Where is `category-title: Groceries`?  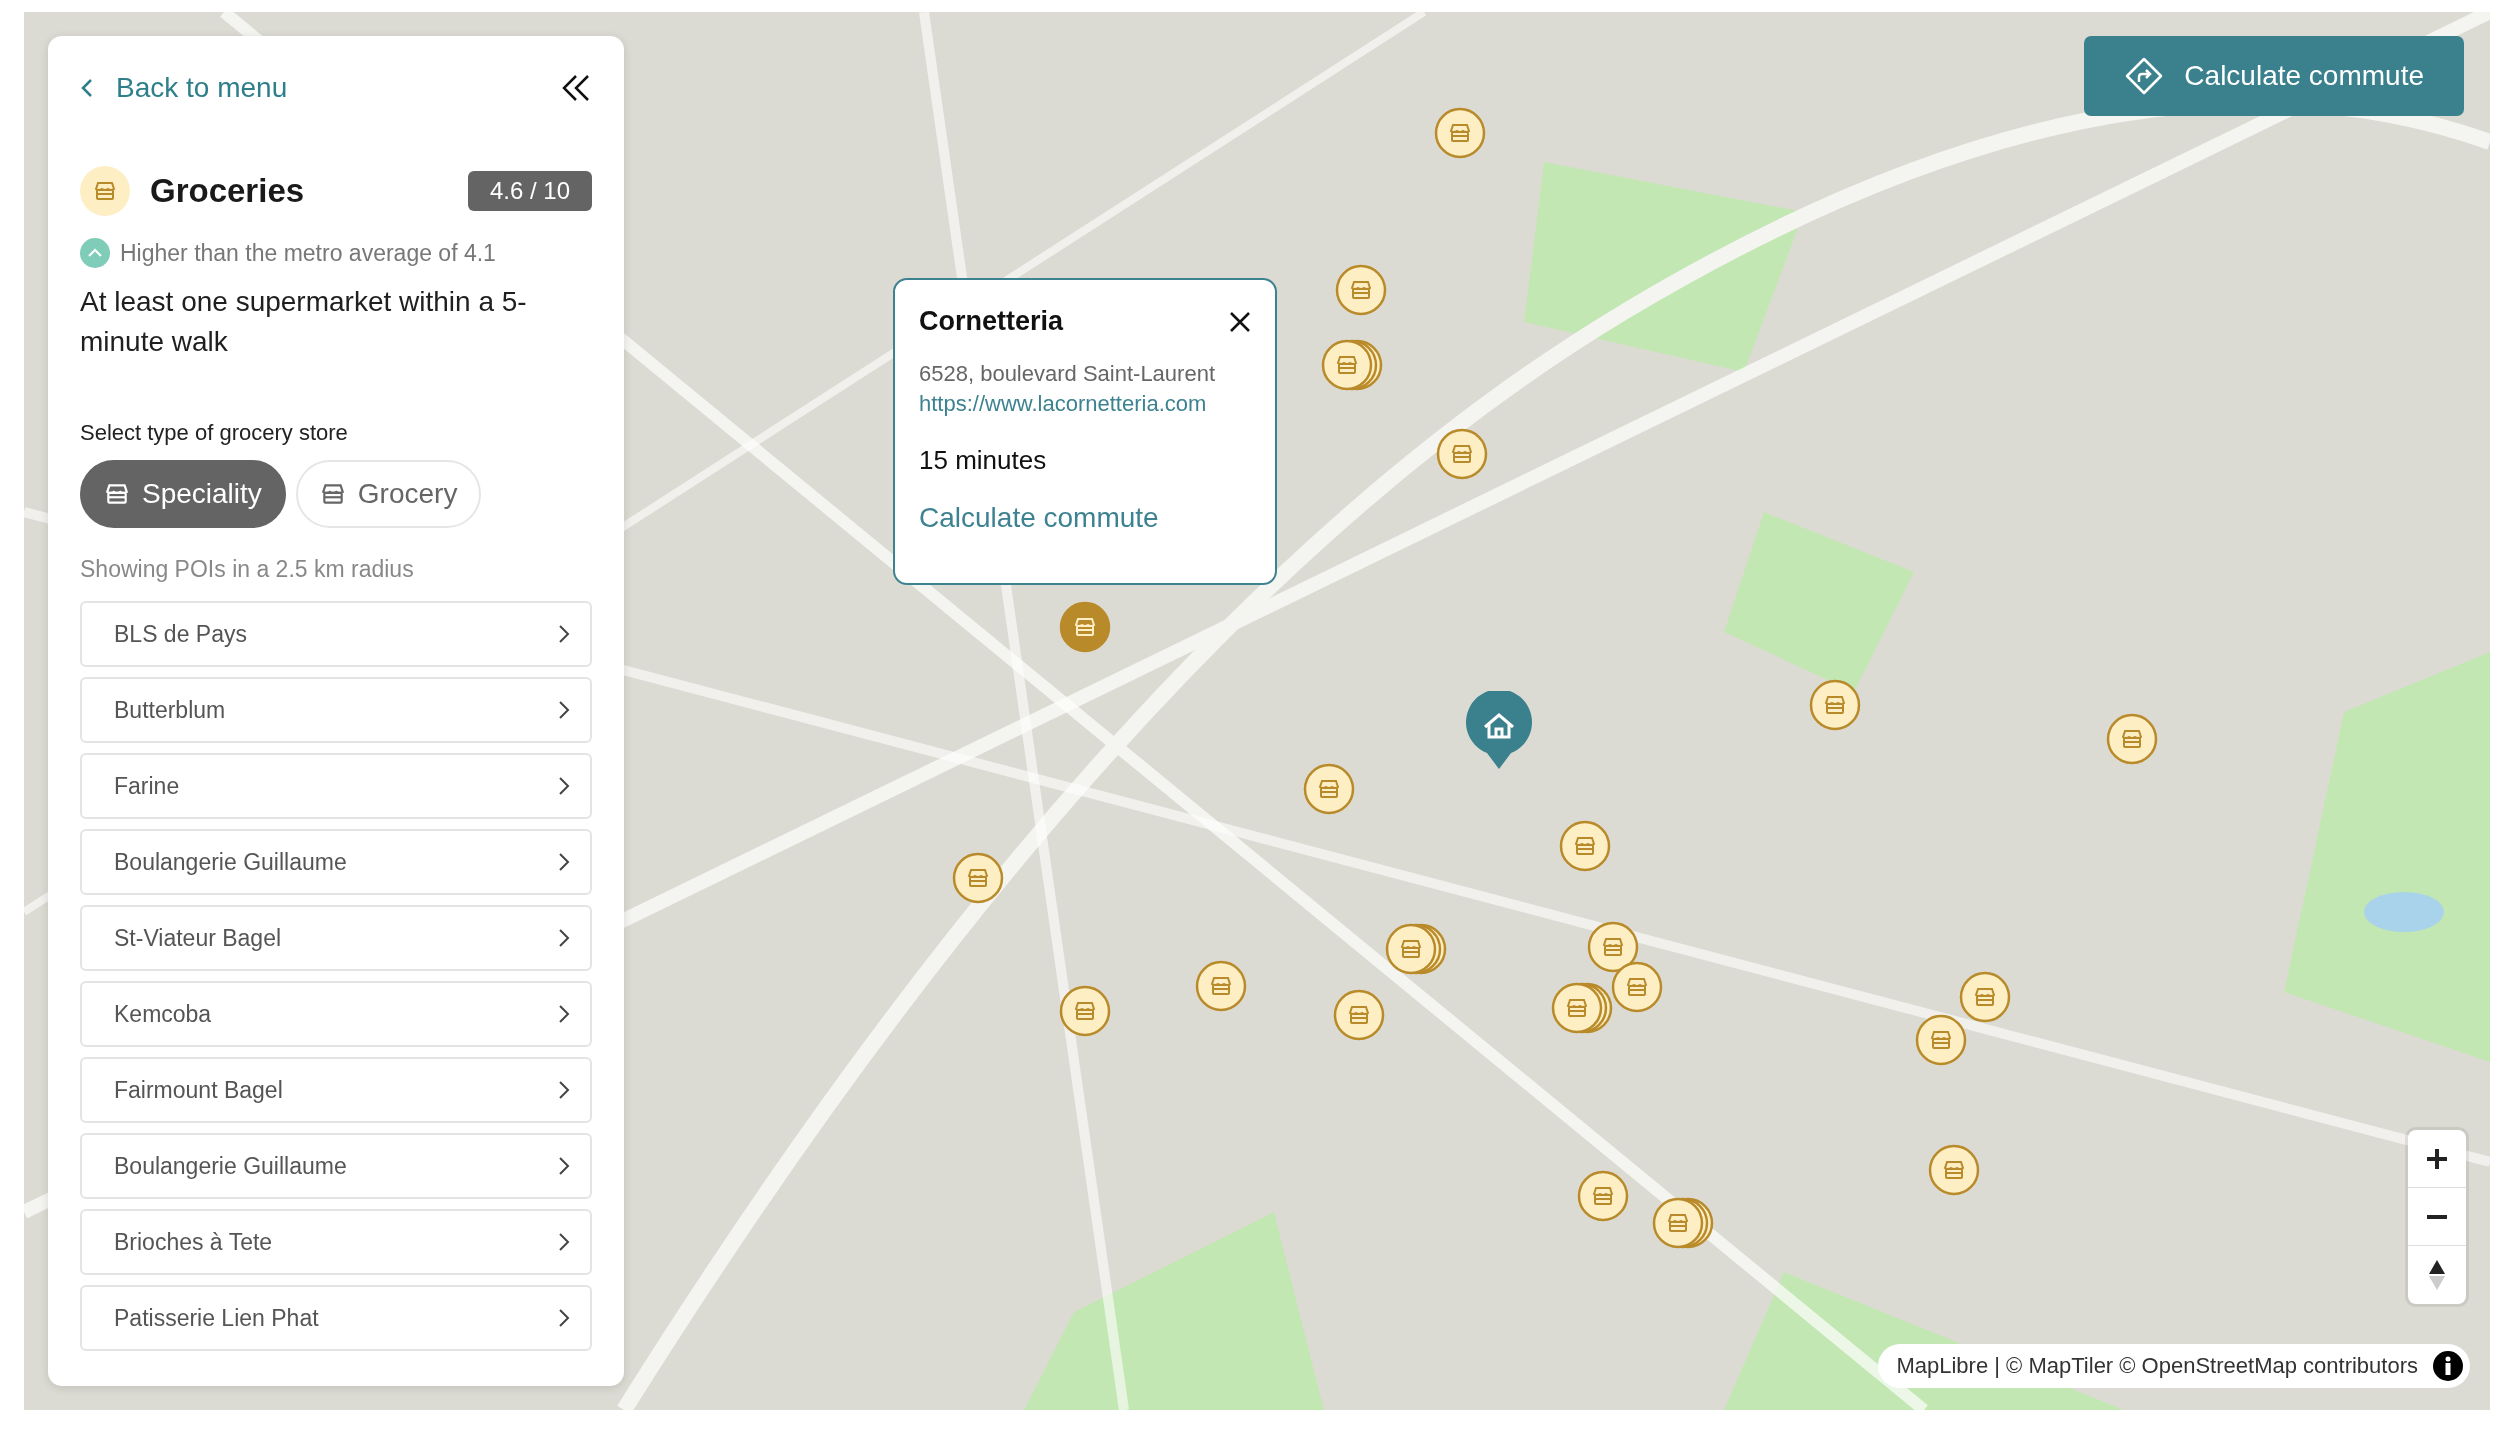 category-title: Groceries is located at coordinates (228, 191).